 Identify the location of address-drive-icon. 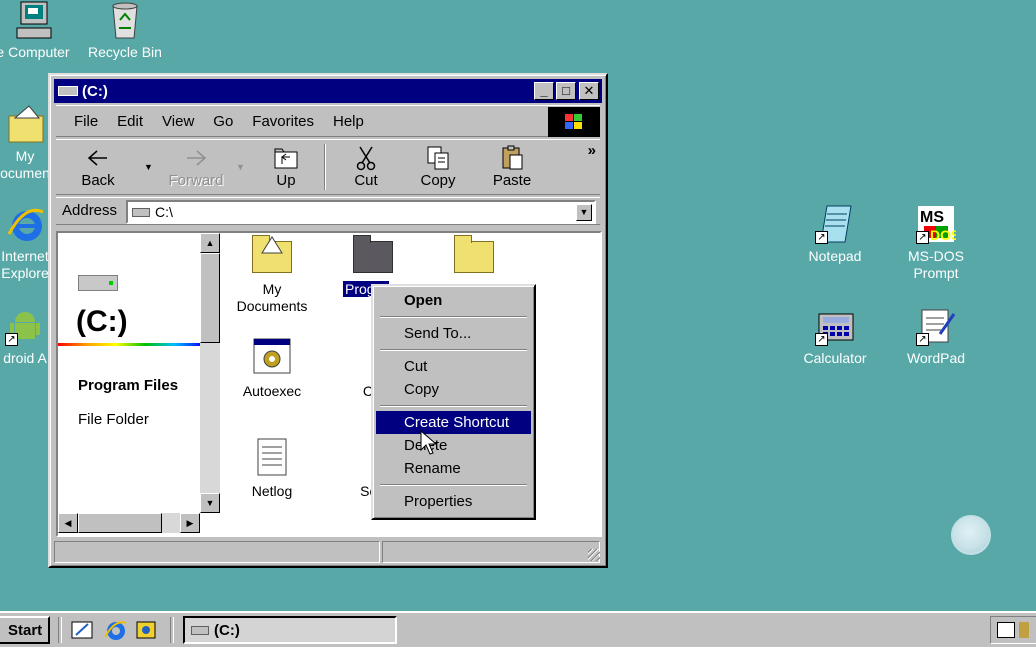
(141, 212).